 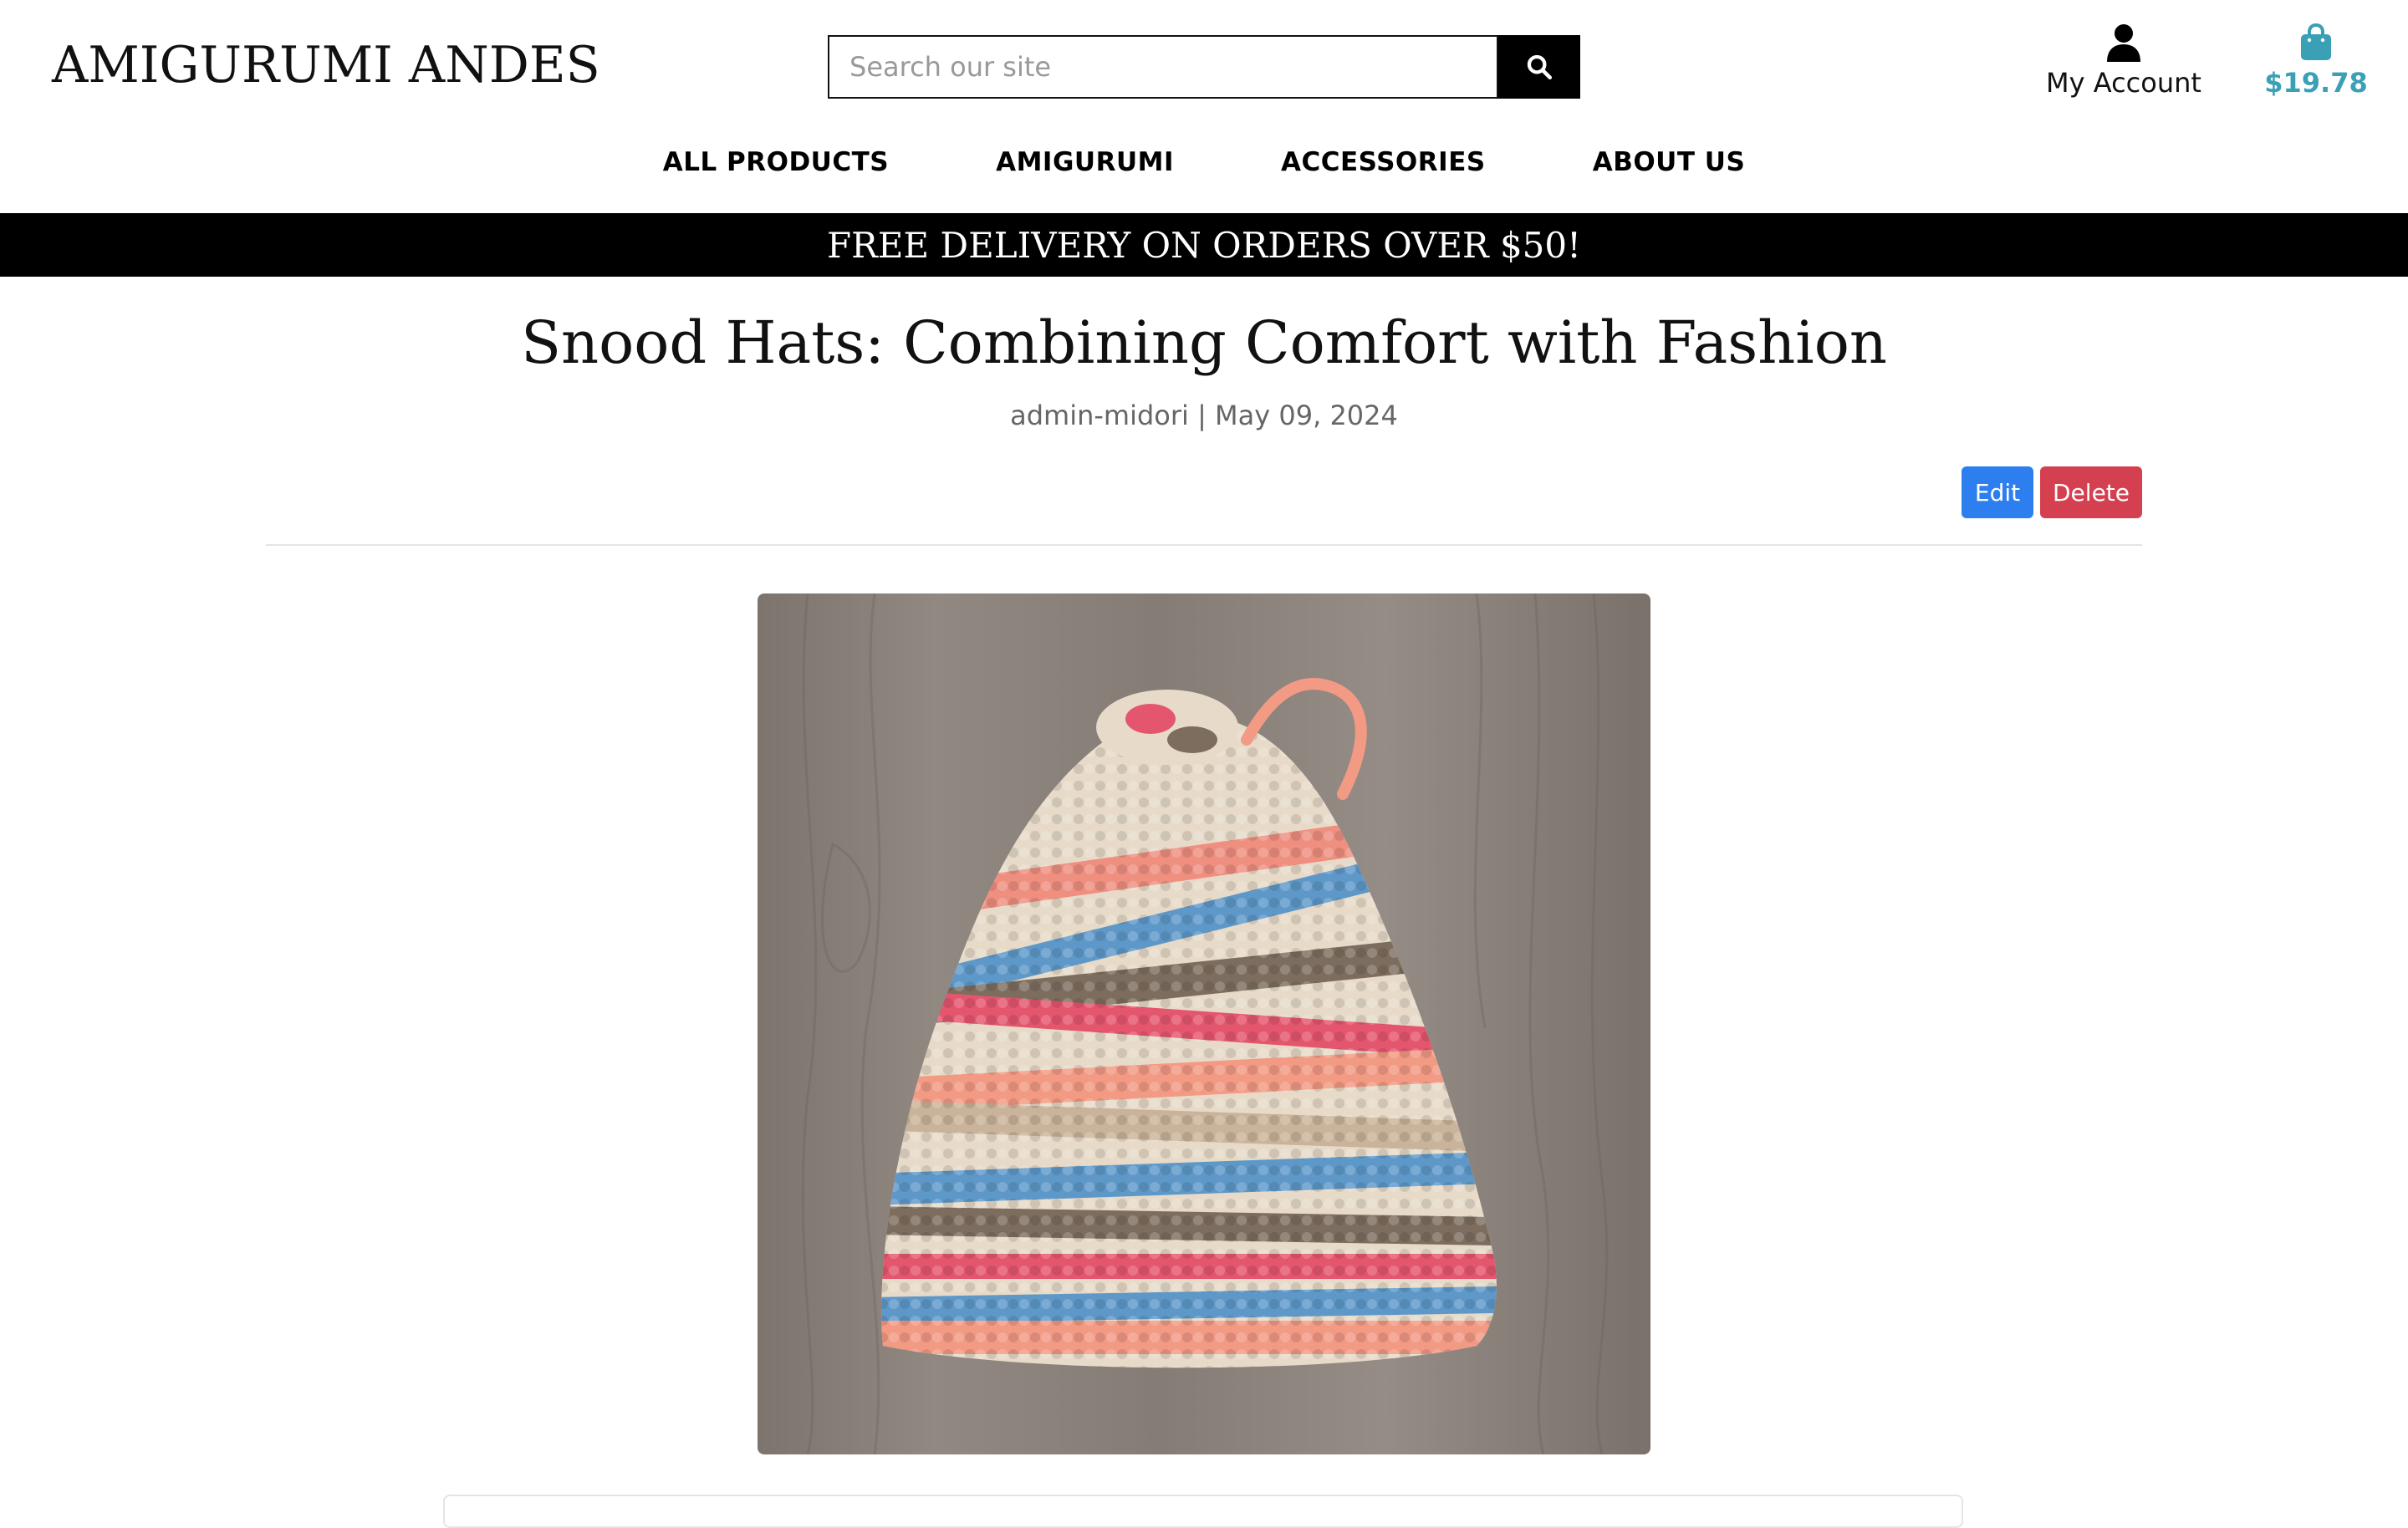 I want to click on search-form, so click(x=1204, y=67).